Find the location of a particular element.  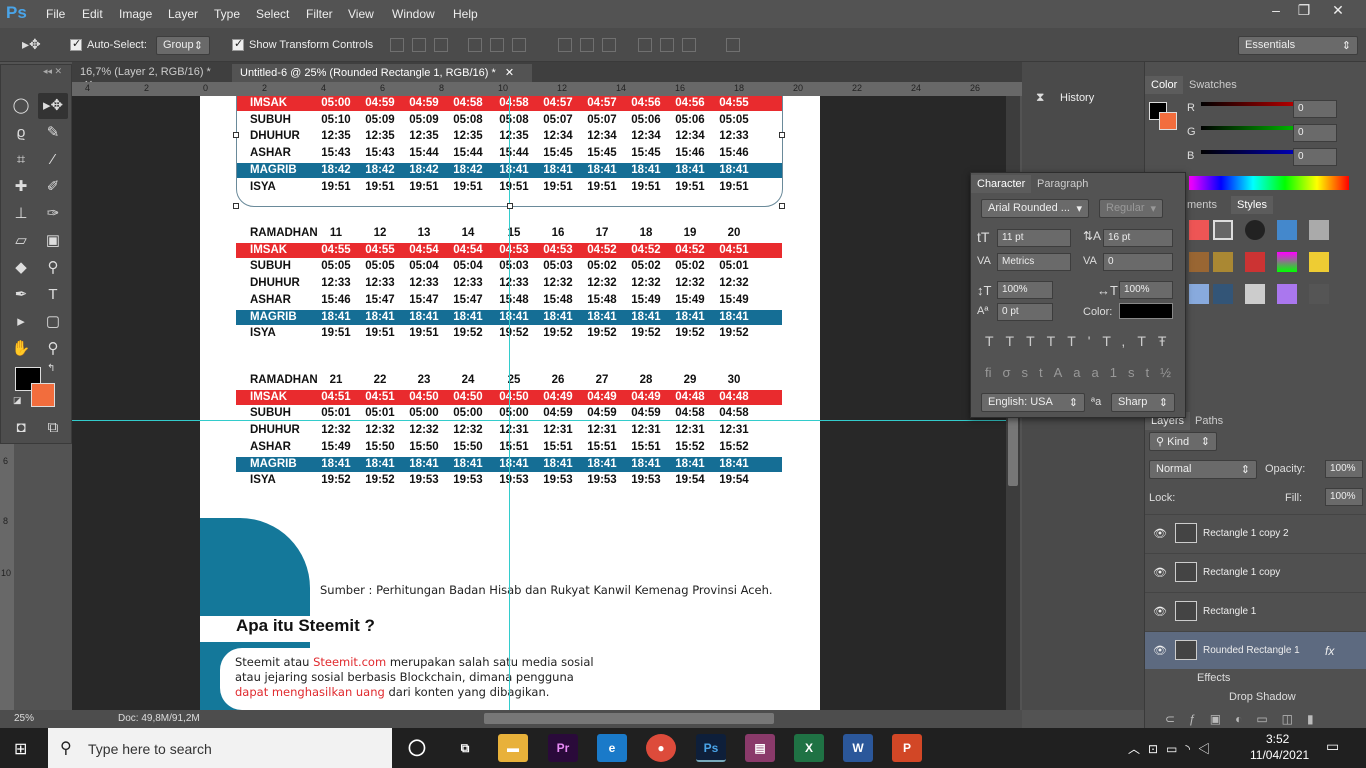

photoshop-taskbar-icon: Ps is located at coordinates (711, 748).